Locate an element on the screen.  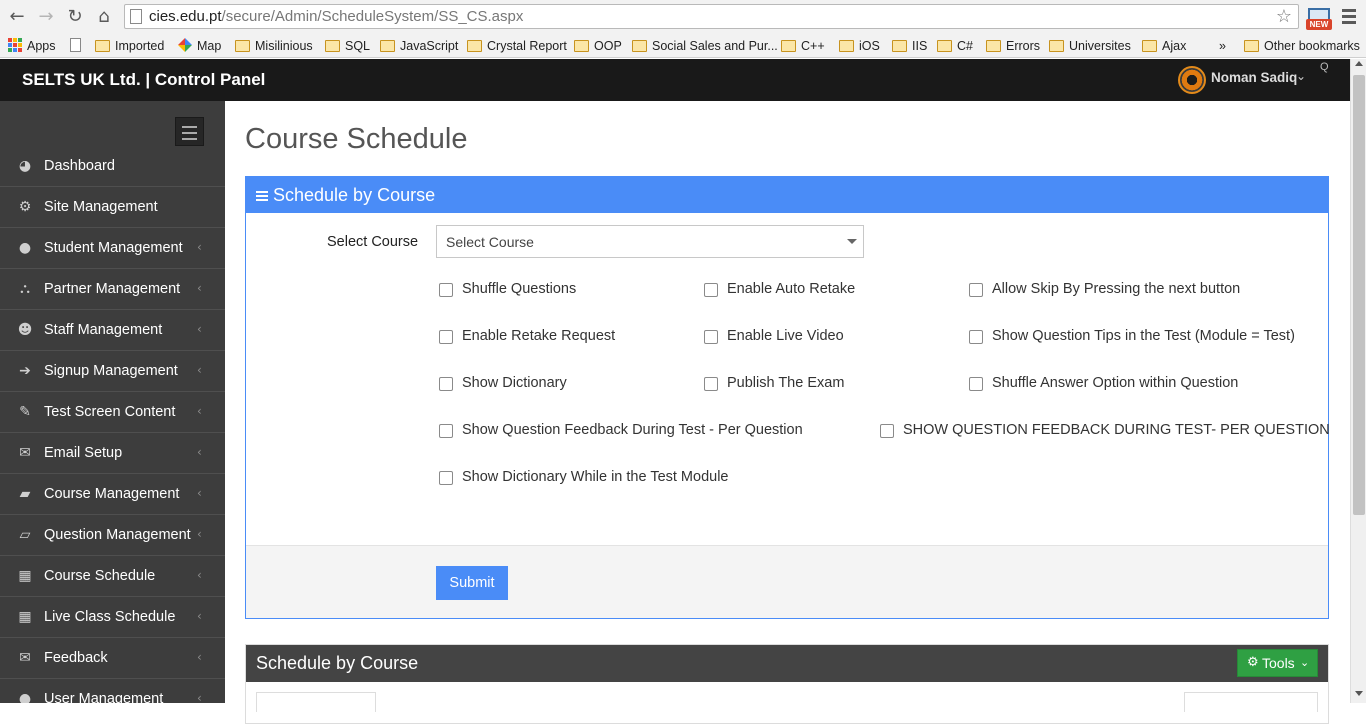
bookmark-javascript: JavaScript is located at coordinates (419, 46).